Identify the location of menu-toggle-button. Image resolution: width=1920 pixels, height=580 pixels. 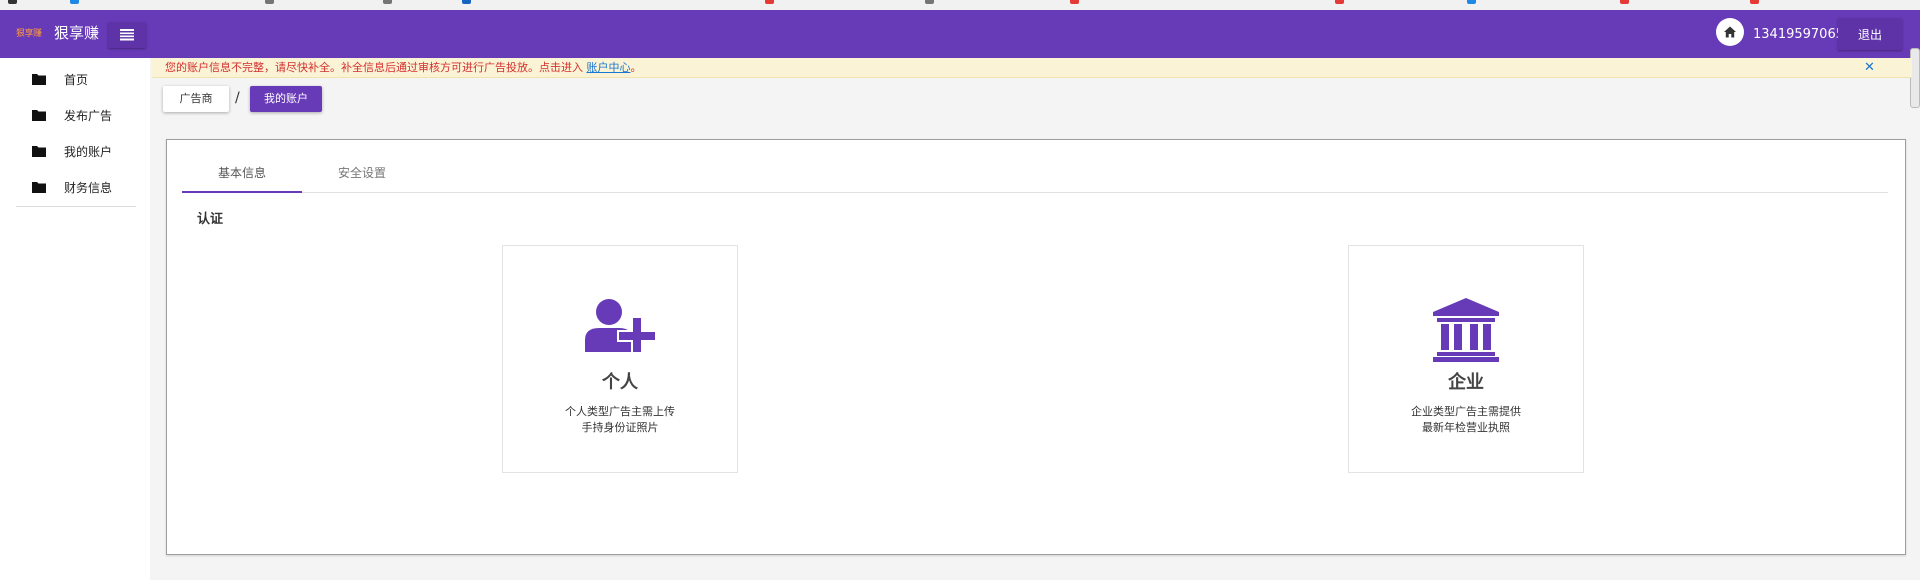
(127, 35).